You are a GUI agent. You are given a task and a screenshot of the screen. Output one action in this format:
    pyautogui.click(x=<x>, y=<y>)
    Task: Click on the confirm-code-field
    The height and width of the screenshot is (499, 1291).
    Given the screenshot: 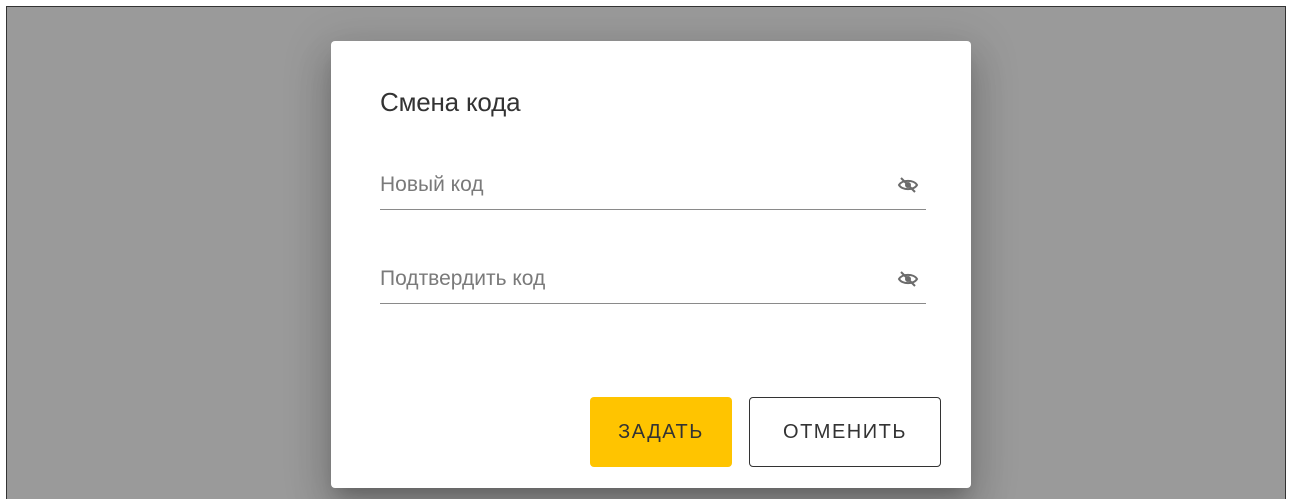 What is the action you would take?
    pyautogui.click(x=653, y=281)
    